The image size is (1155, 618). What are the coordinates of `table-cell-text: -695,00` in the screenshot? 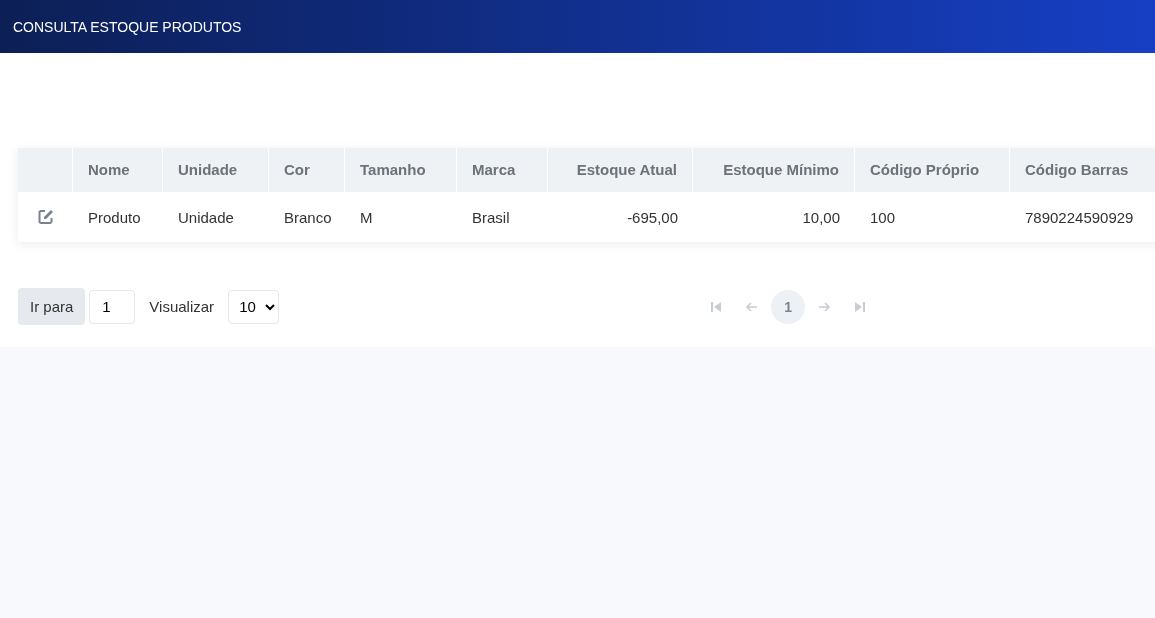 It's located at (652, 217).